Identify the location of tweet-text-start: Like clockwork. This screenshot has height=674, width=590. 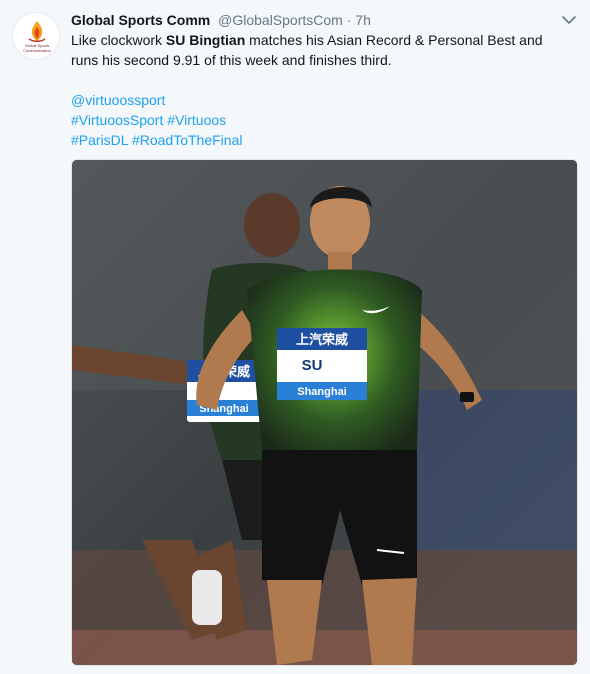
(118, 40).